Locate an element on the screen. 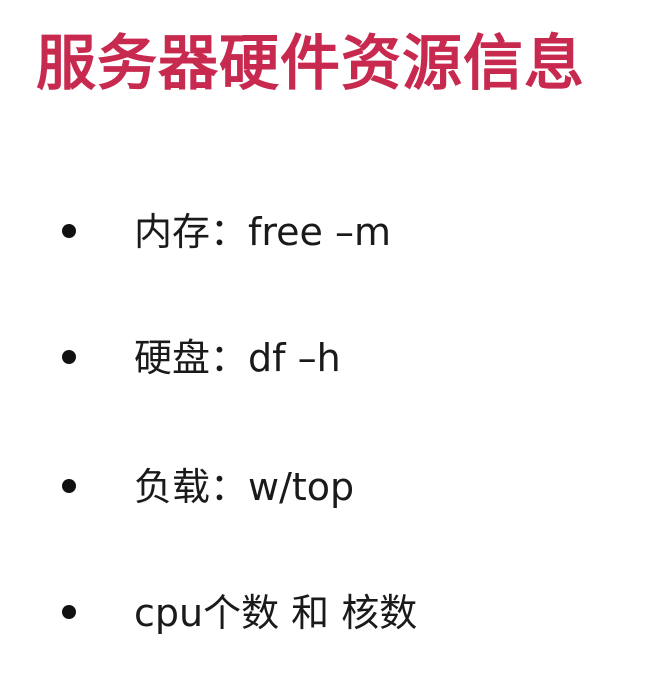 This screenshot has width=660, height=699. bullet-text-load: 负载：w/top is located at coordinates (244, 487).